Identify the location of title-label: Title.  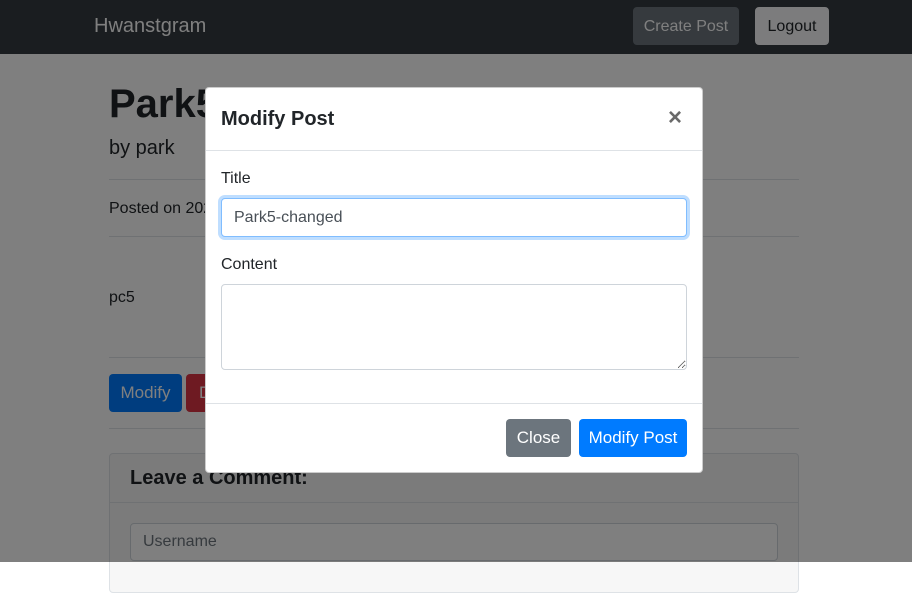
(236, 178).